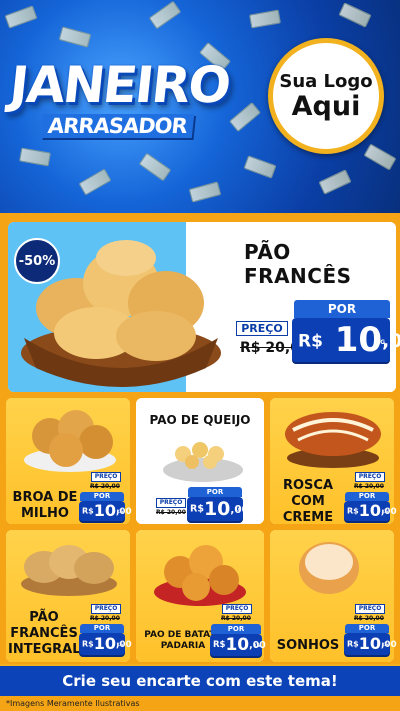  I want to click on featured-unit: KG, so click(380, 342).